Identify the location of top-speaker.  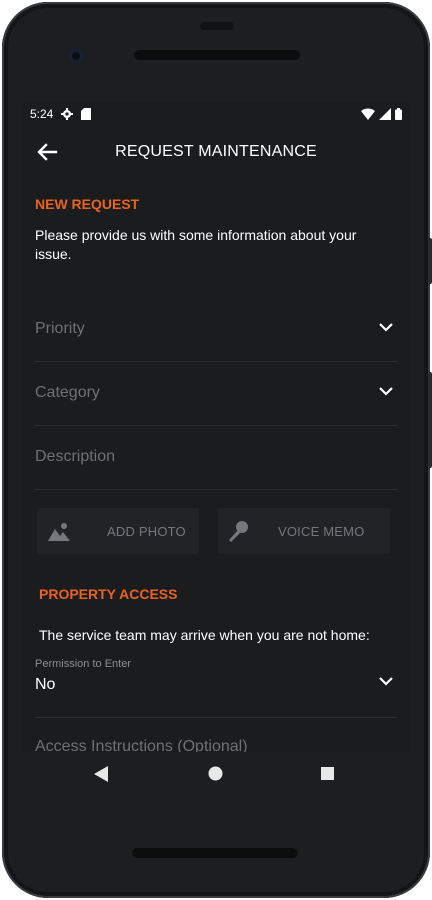
(217, 55).